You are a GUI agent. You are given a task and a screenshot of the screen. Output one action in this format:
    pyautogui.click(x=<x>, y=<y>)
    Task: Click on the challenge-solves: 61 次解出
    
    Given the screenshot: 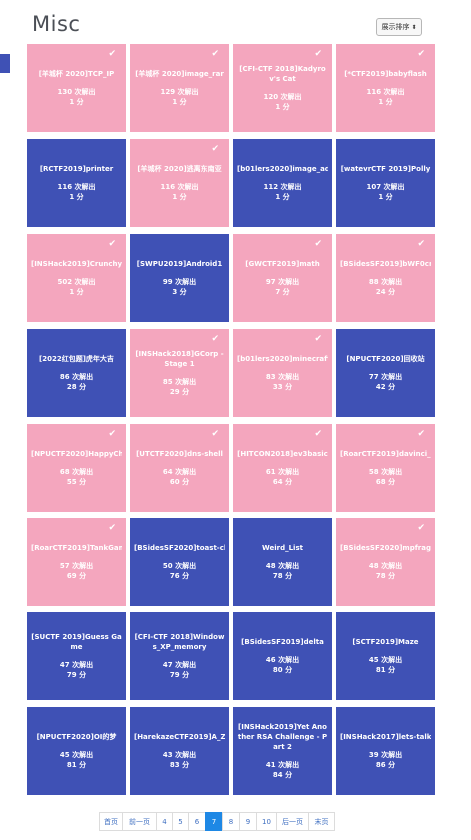 What is the action you would take?
    pyautogui.click(x=282, y=472)
    